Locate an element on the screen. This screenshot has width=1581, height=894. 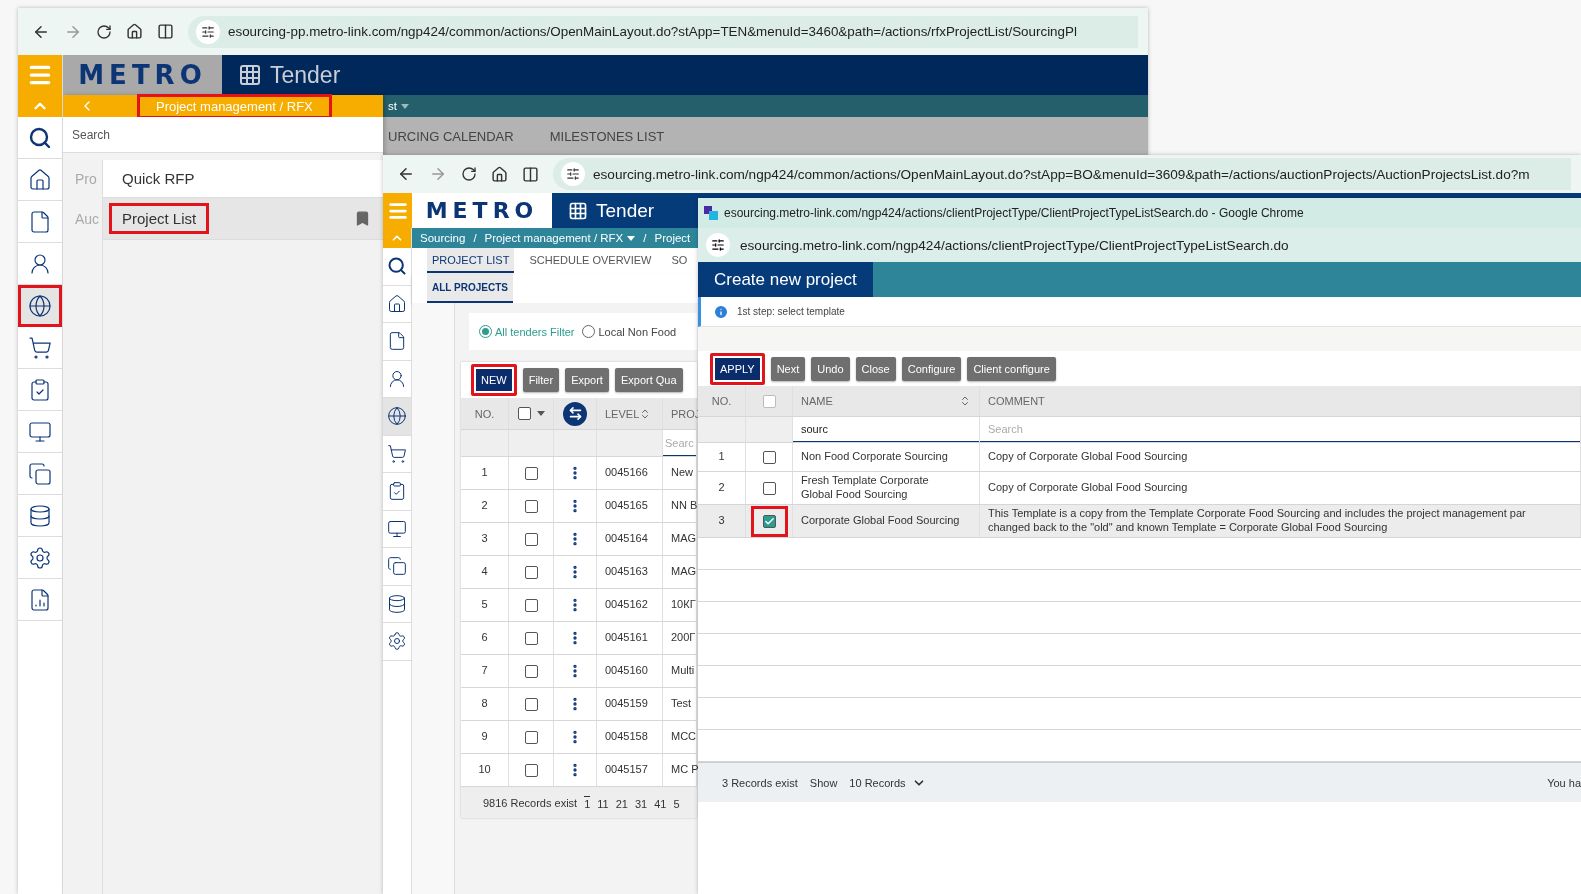
table-cell: 6 is located at coordinates (484, 638).